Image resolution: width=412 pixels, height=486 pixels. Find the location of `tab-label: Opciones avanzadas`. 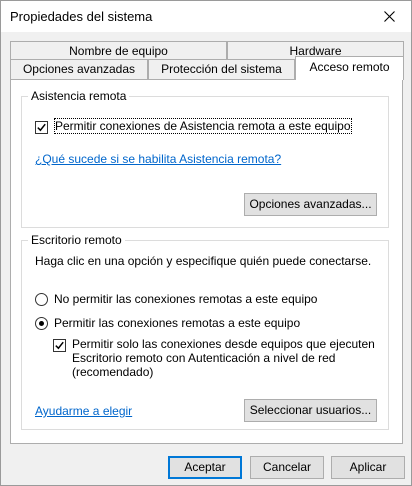

tab-label: Opciones avanzadas is located at coordinates (79, 69).